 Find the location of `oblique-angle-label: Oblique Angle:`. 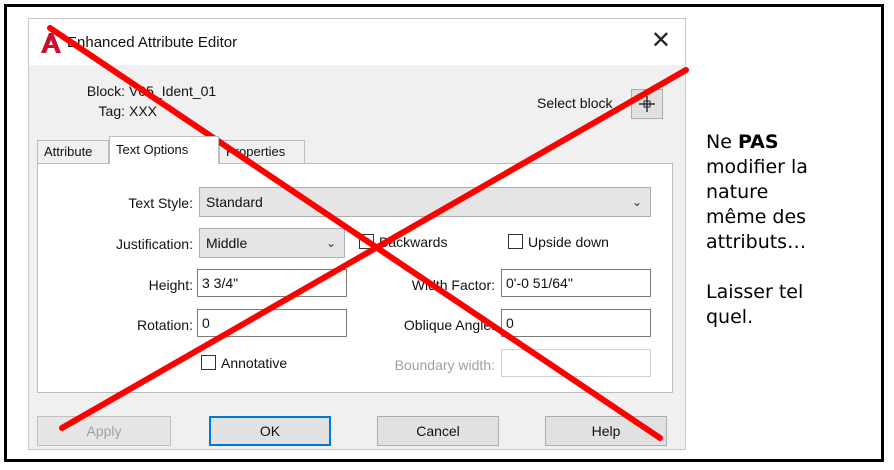

oblique-angle-label: Oblique Angle: is located at coordinates (449, 325).